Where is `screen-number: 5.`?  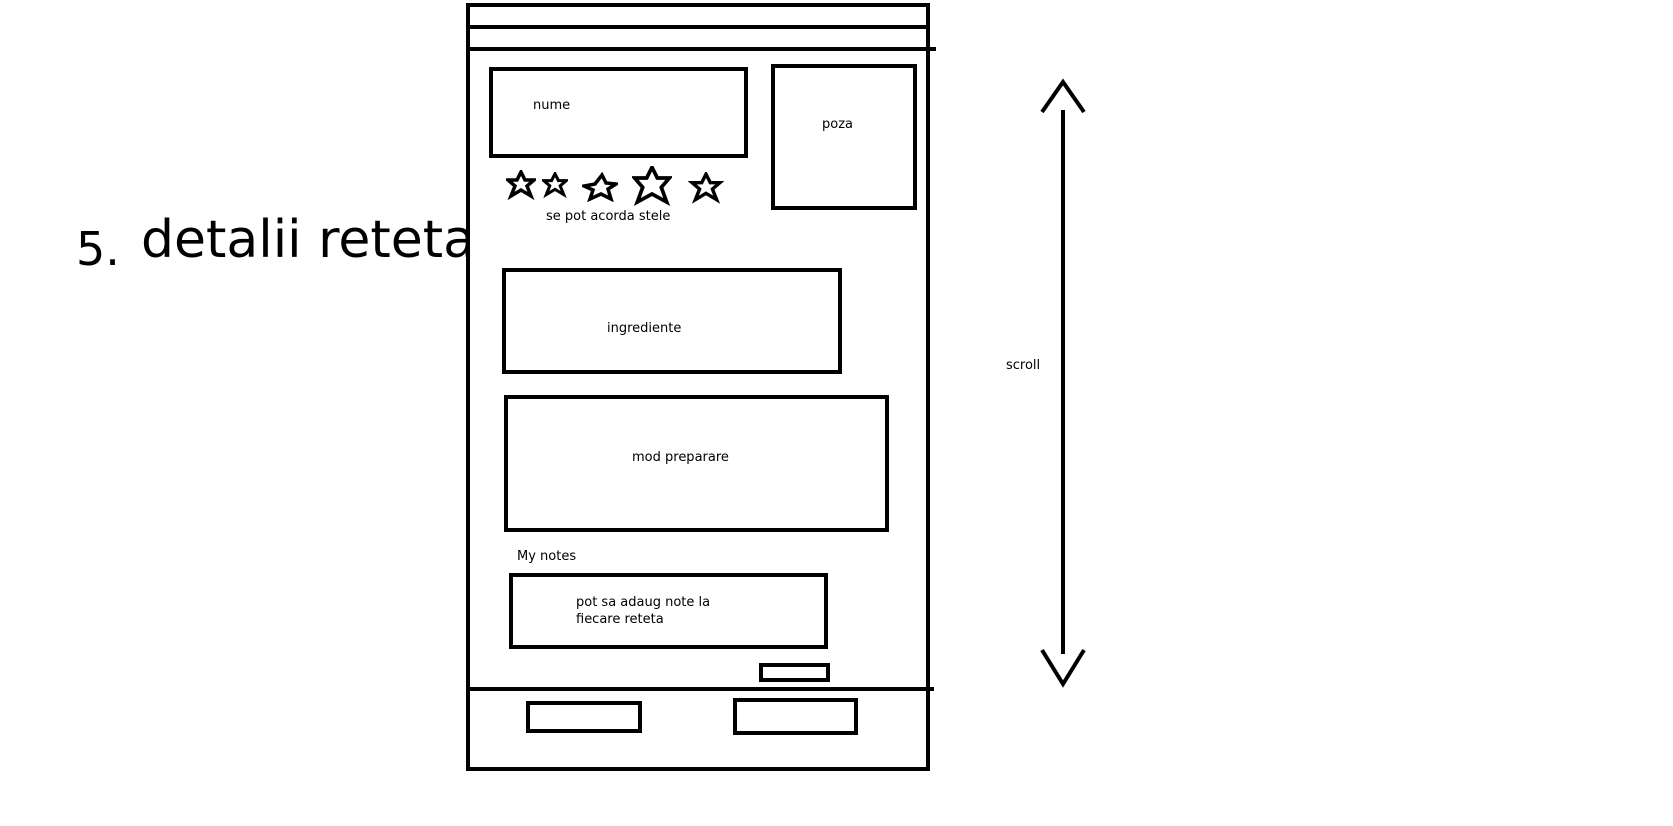
screen-number: 5. is located at coordinates (98, 249).